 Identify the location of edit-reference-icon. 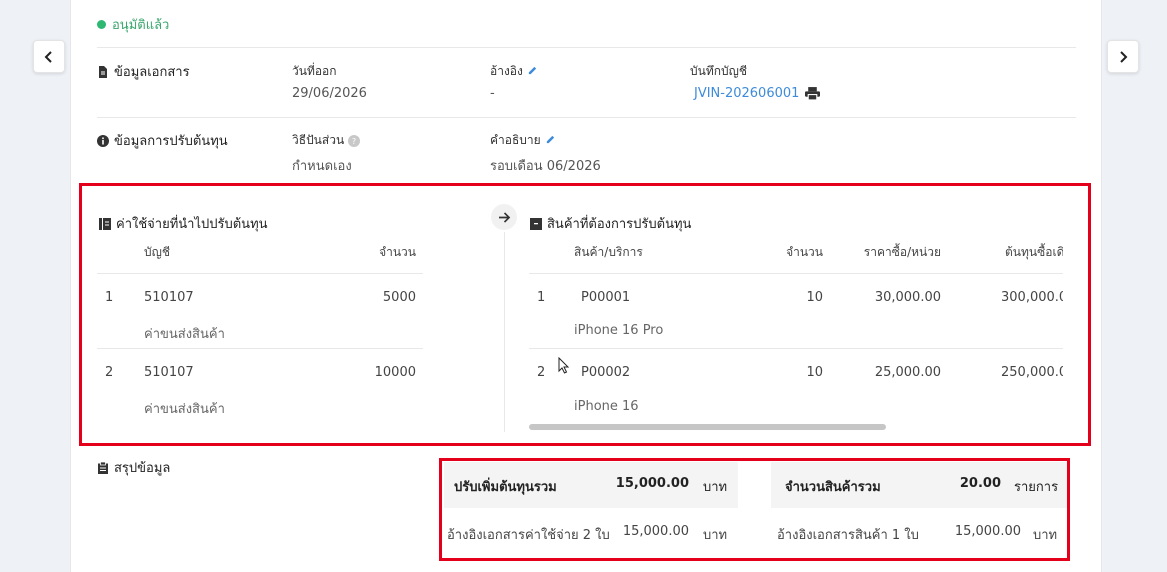
(532, 72).